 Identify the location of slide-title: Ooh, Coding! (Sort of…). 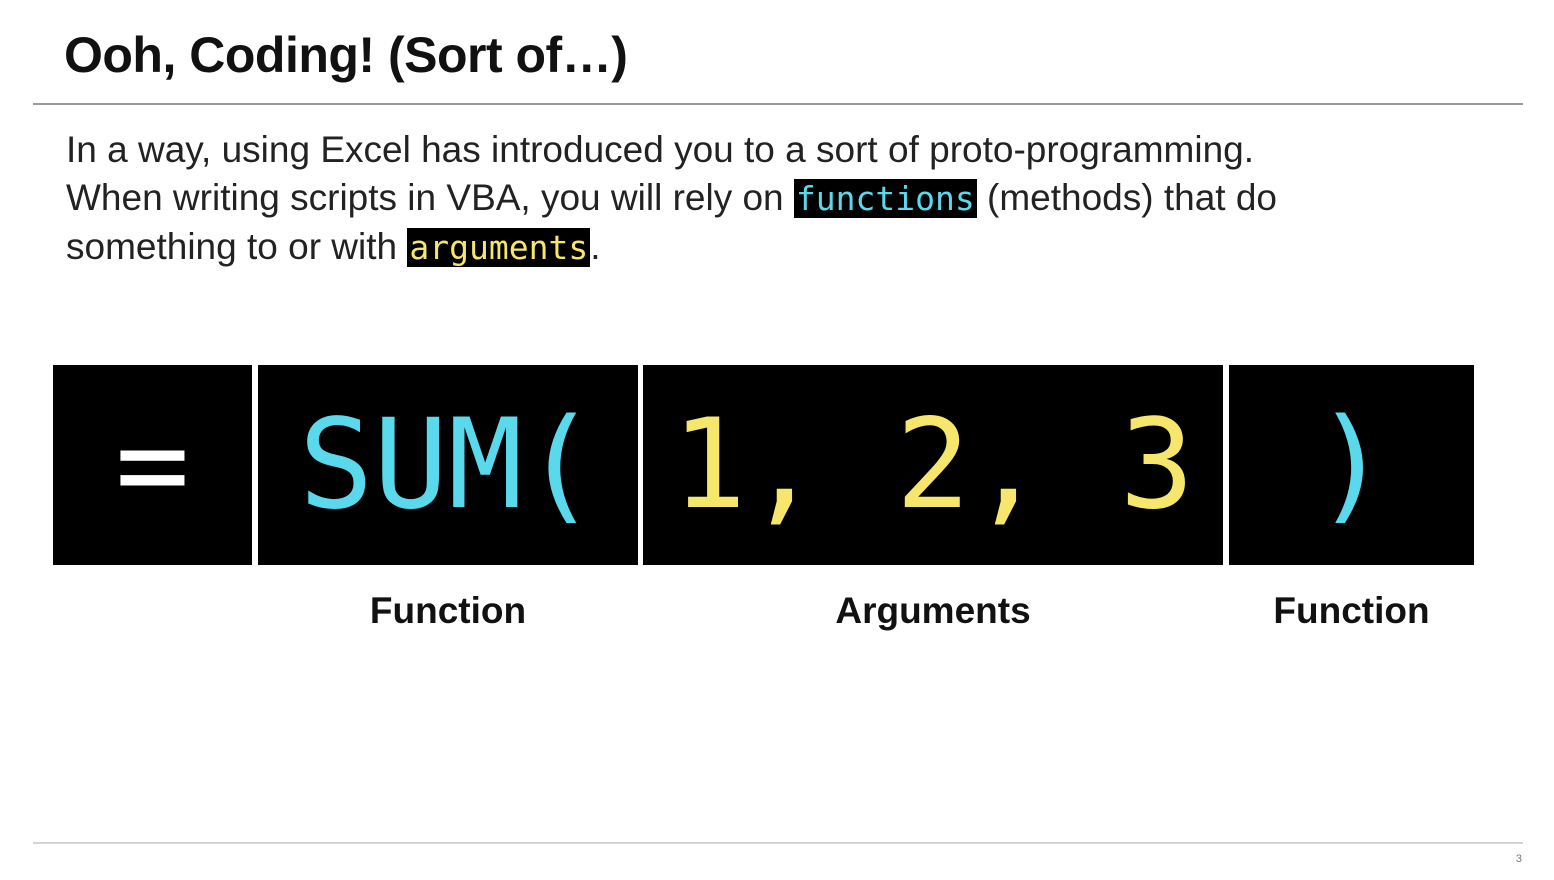
(346, 55).